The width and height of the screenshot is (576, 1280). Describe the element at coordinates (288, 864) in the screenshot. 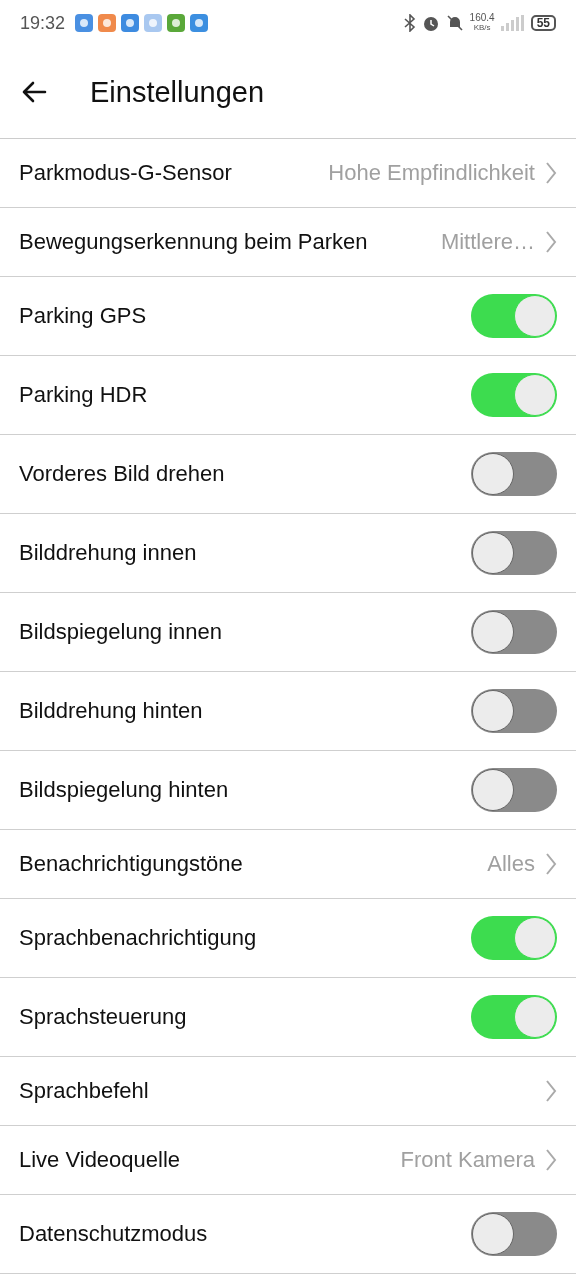

I see `setting-row: Benachrichtigungstöne Alles` at that location.